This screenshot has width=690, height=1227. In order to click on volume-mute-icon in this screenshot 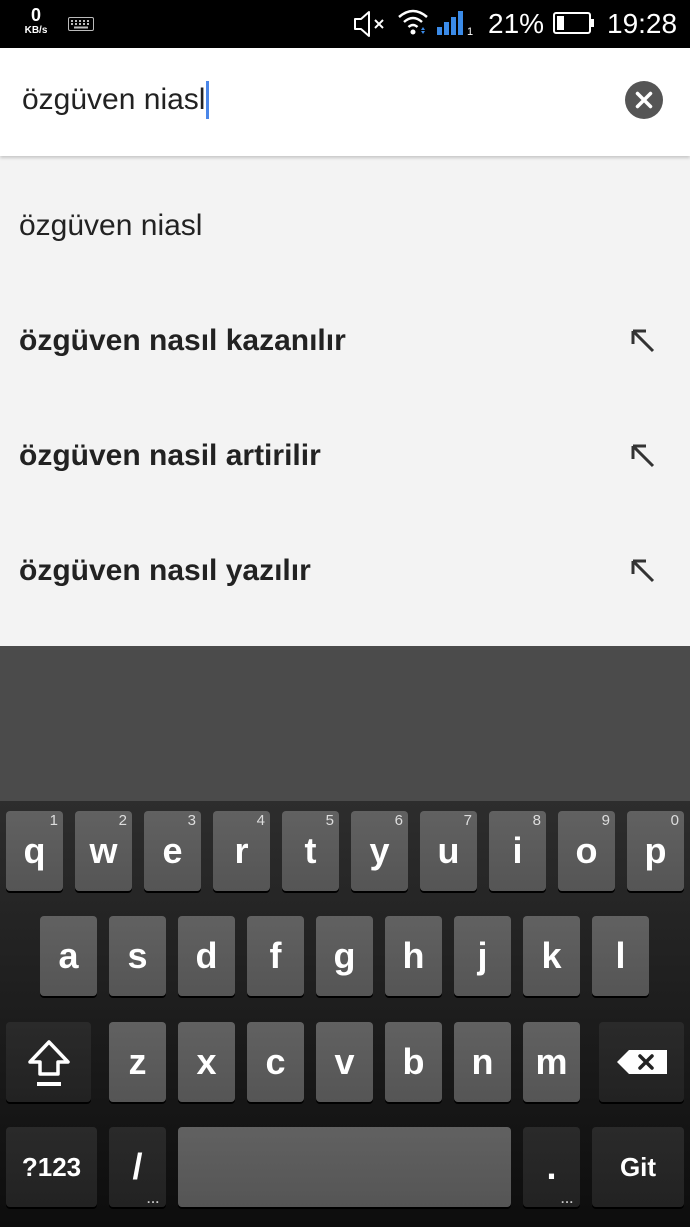, I will do `click(369, 24)`.